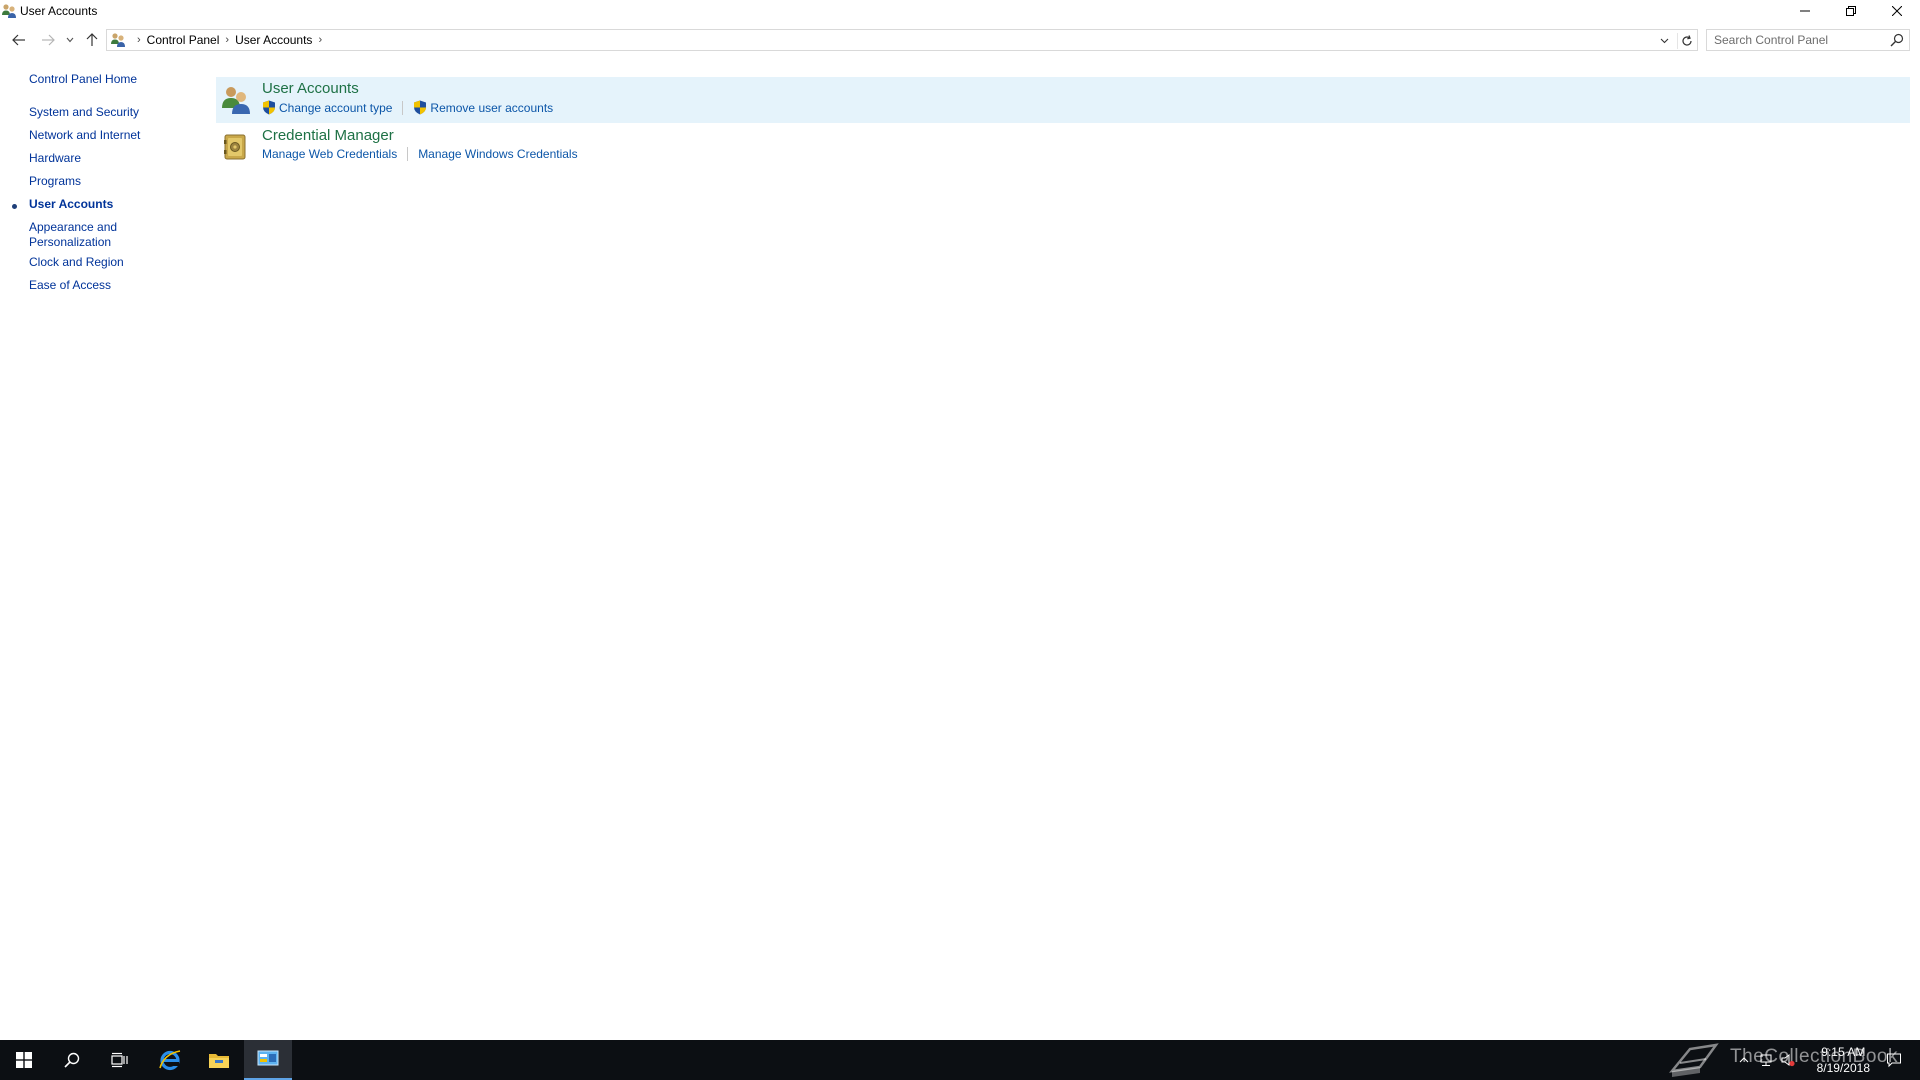 The image size is (1920, 1080). I want to click on arrow-up-icon, so click(92, 39).